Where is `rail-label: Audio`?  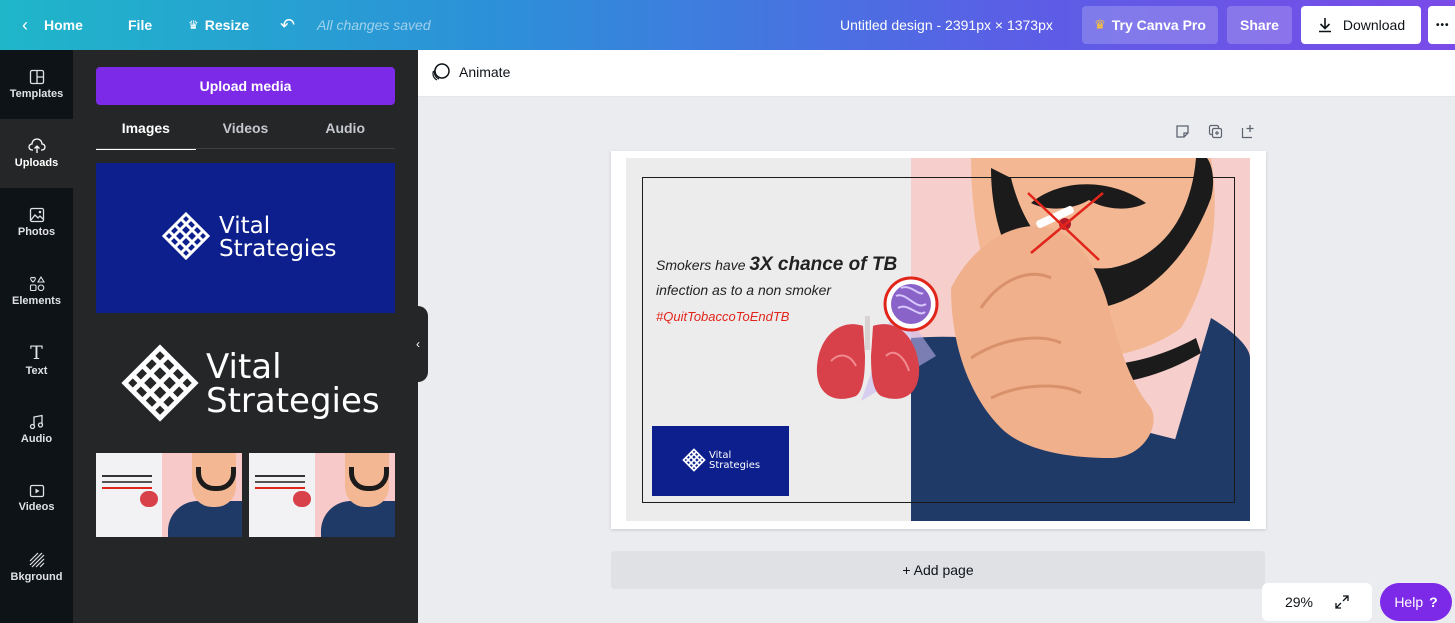
rail-label: Audio is located at coordinates (36, 439).